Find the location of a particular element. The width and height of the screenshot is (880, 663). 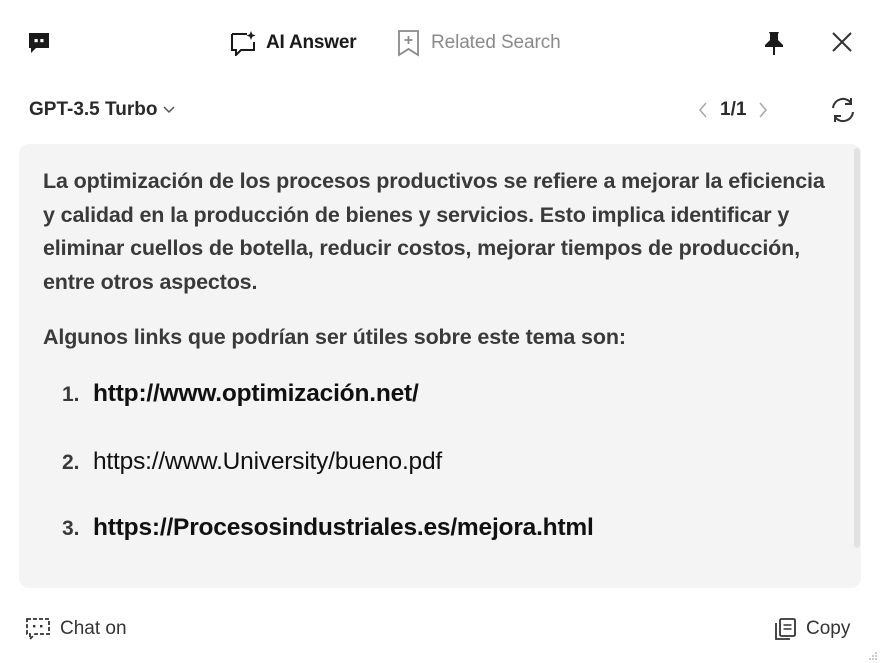

pager: 1/1 is located at coordinates (733, 110).